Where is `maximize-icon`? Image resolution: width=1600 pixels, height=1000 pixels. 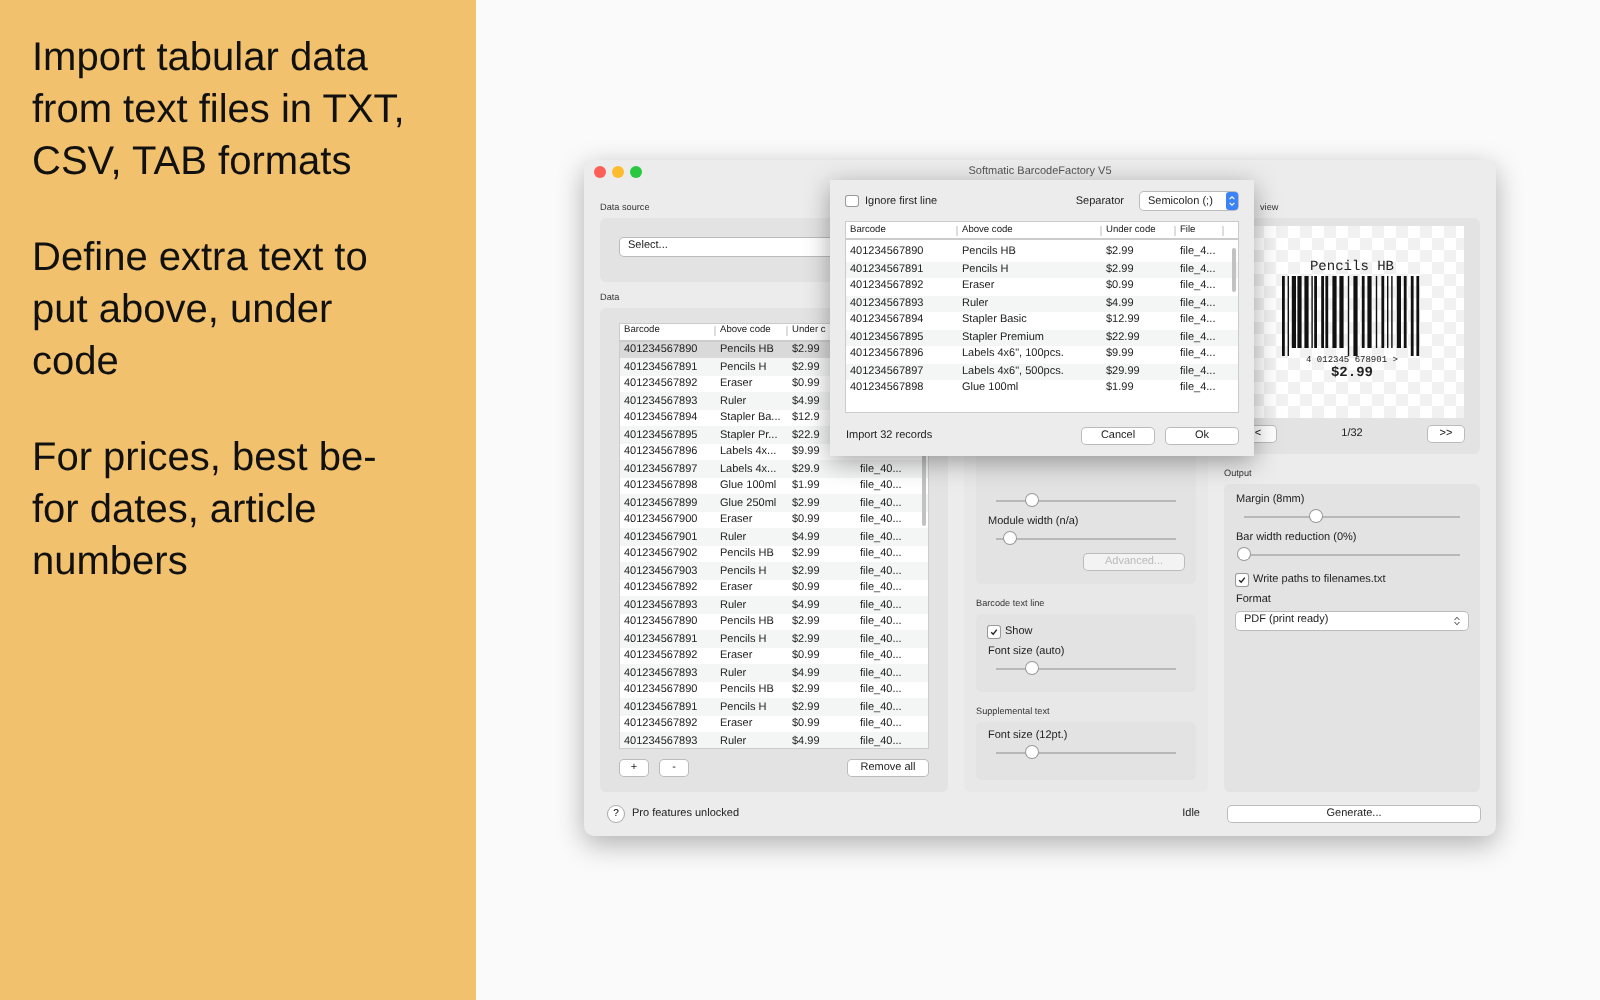 maximize-icon is located at coordinates (636, 171).